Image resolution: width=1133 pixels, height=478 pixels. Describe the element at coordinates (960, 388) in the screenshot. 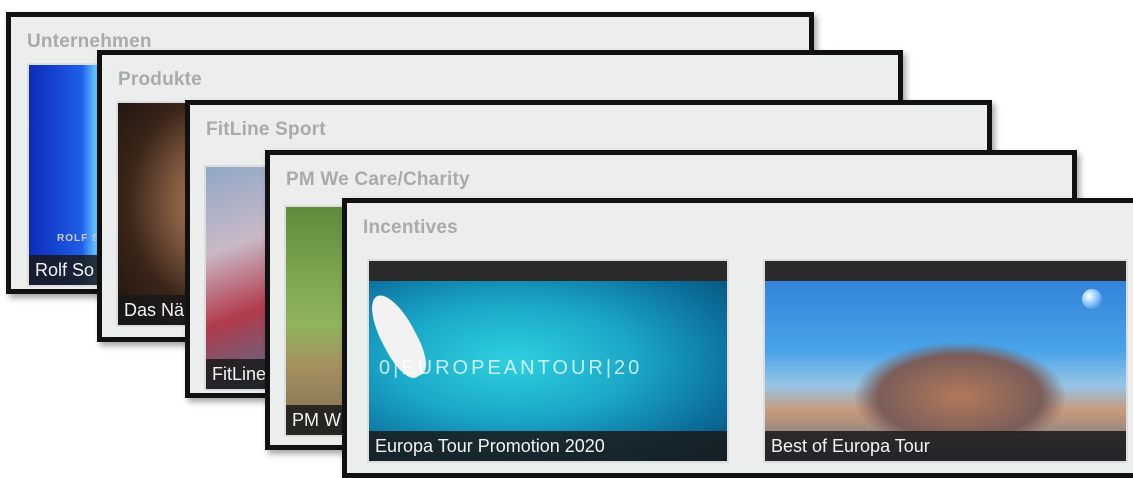

I see `crowd-on-boat-image` at that location.